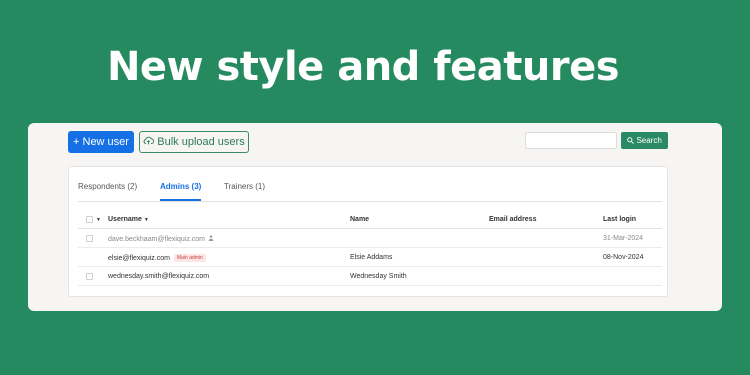 This screenshot has width=750, height=375. I want to click on select-all-checkbox, so click(89, 219).